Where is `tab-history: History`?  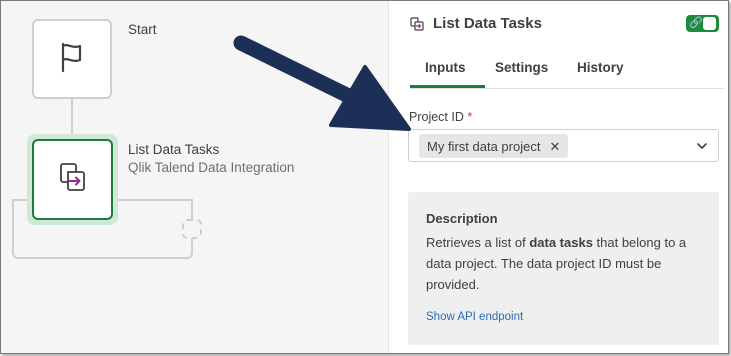
tab-history: History is located at coordinates (600, 67).